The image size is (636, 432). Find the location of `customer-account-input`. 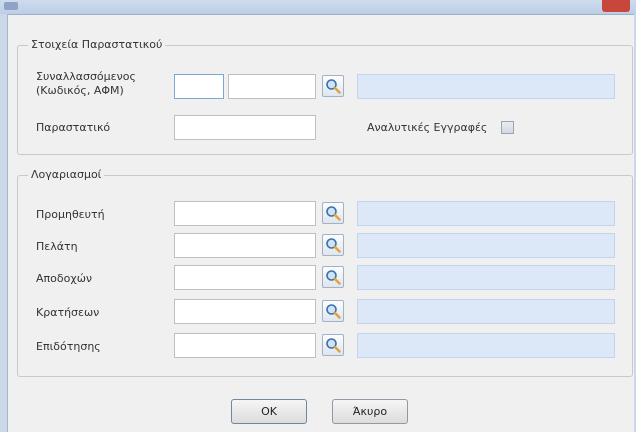

customer-account-input is located at coordinates (245, 245).